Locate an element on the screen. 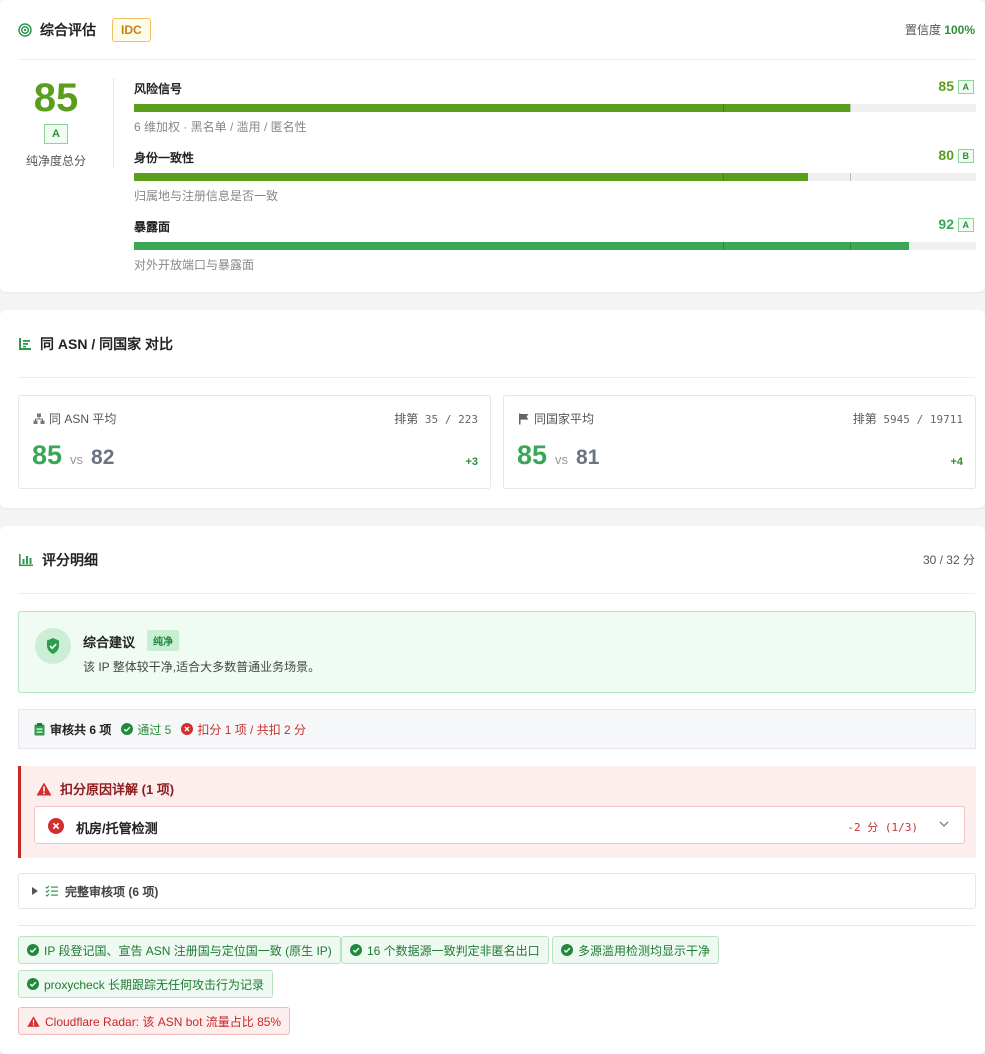 The width and height of the screenshot is (985, 1054). reason-title: 扣分原因详解 (1 项) is located at coordinates (105, 788).